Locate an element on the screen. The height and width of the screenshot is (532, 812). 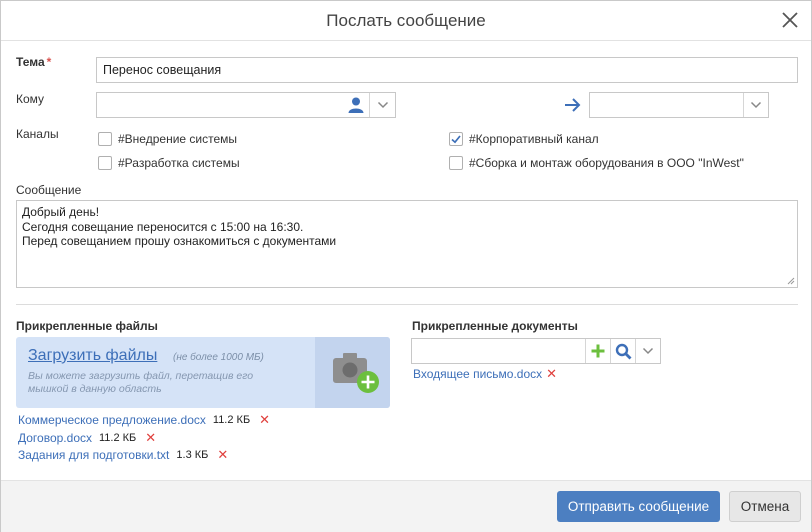
attached-document-item: Входящее письмо.docx ✕ is located at coordinates (485, 374).